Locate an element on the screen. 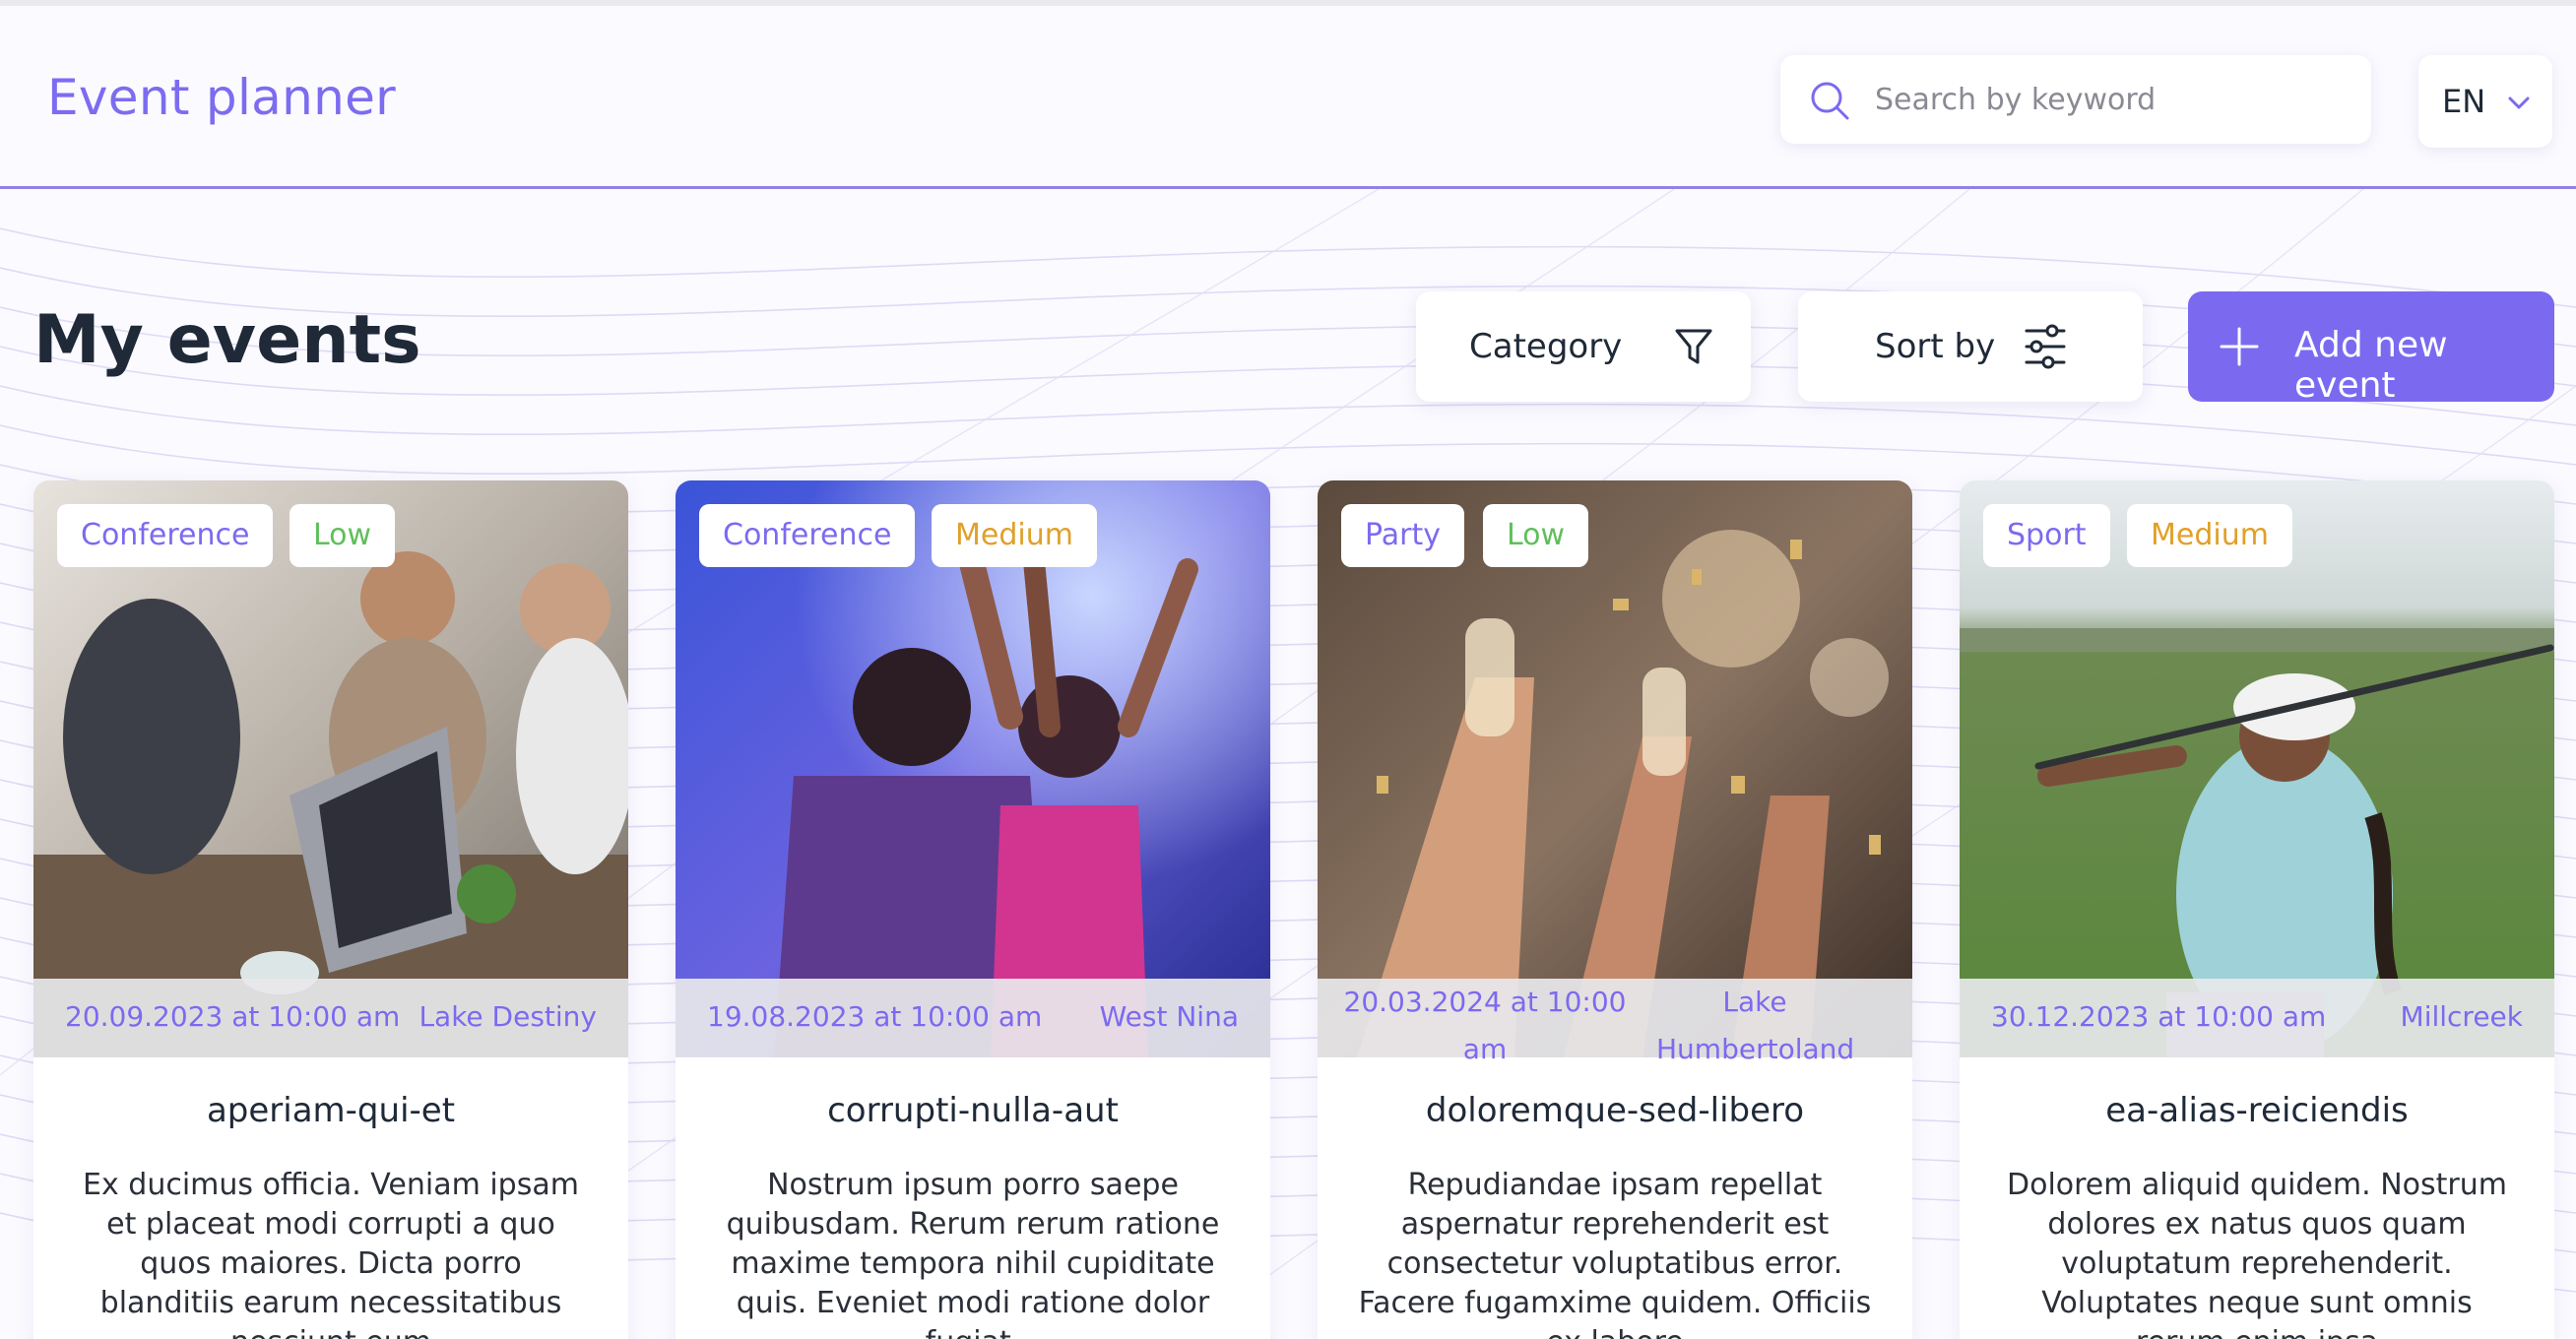 The height and width of the screenshot is (1339, 2576). category-badge: Party is located at coordinates (1402, 535).